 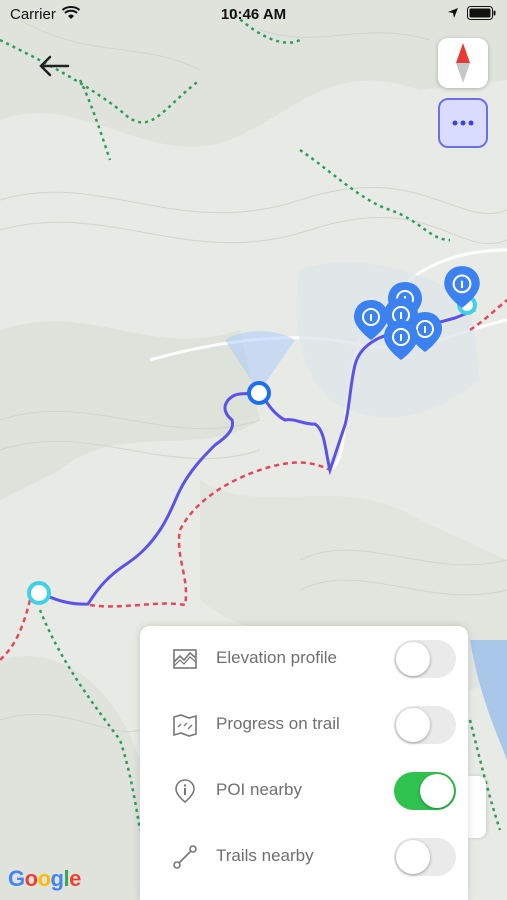 I want to click on ellipsis-icon, so click(x=463, y=123).